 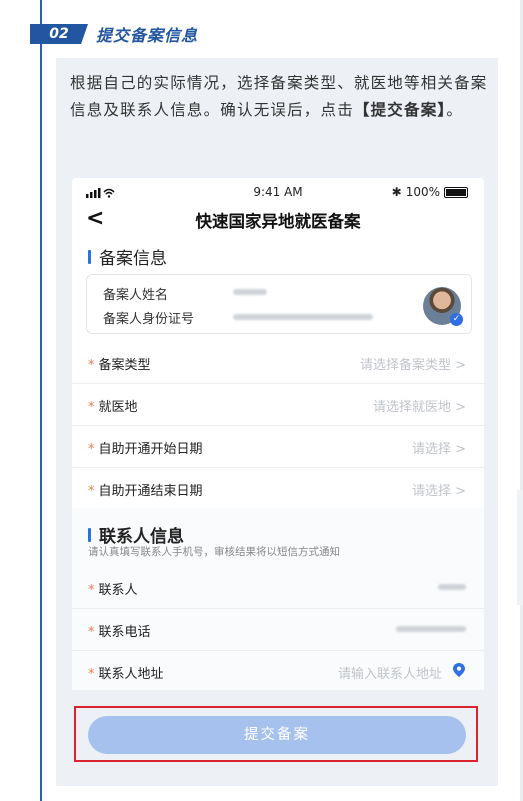 I want to click on row-label: 联系电话, so click(x=124, y=632).